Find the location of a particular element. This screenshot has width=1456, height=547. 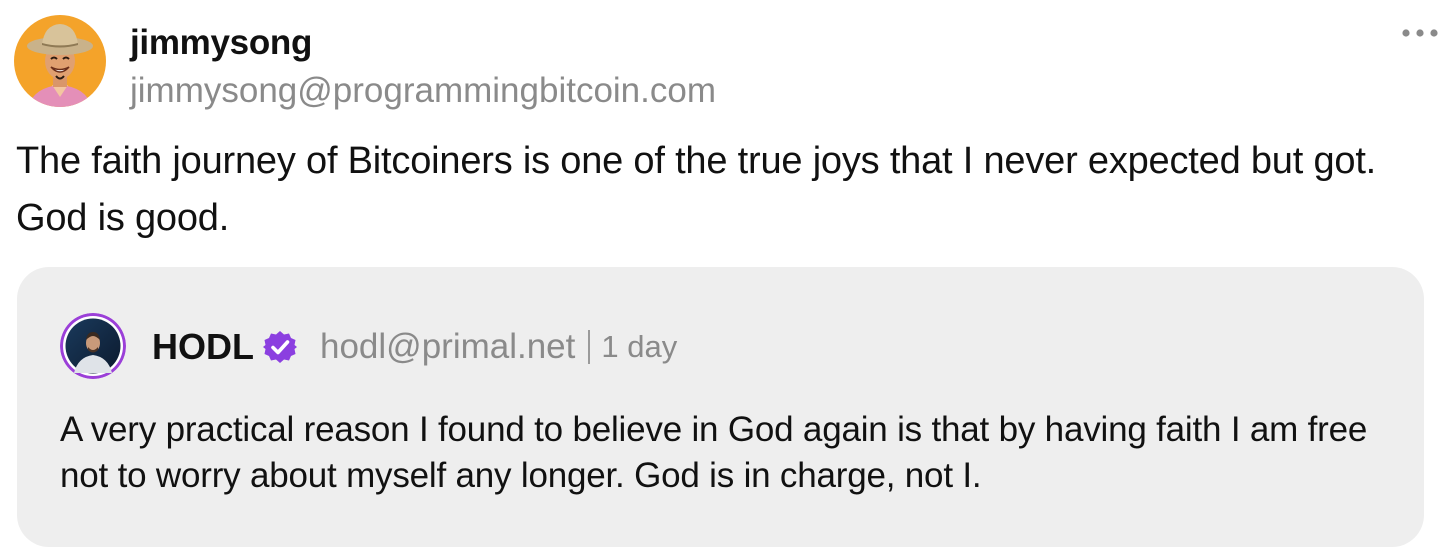

more-horizontal-icon is located at coordinates (1420, 33).